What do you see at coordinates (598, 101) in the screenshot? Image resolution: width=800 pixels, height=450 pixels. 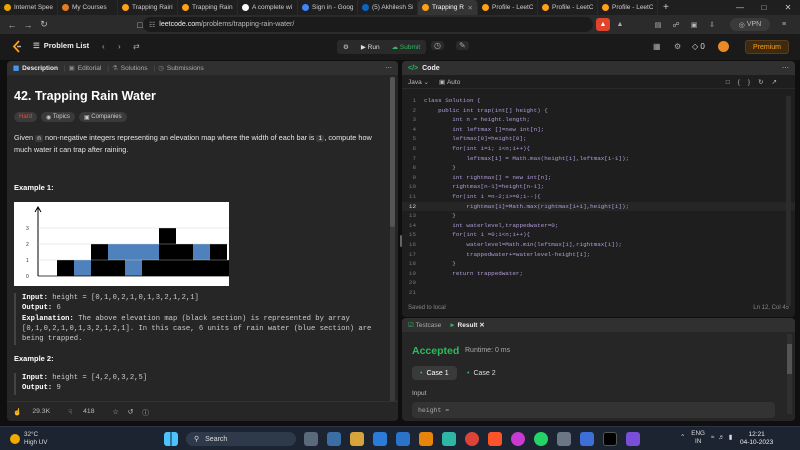 I see `code-line: 1 class Solution {` at bounding box center [598, 101].